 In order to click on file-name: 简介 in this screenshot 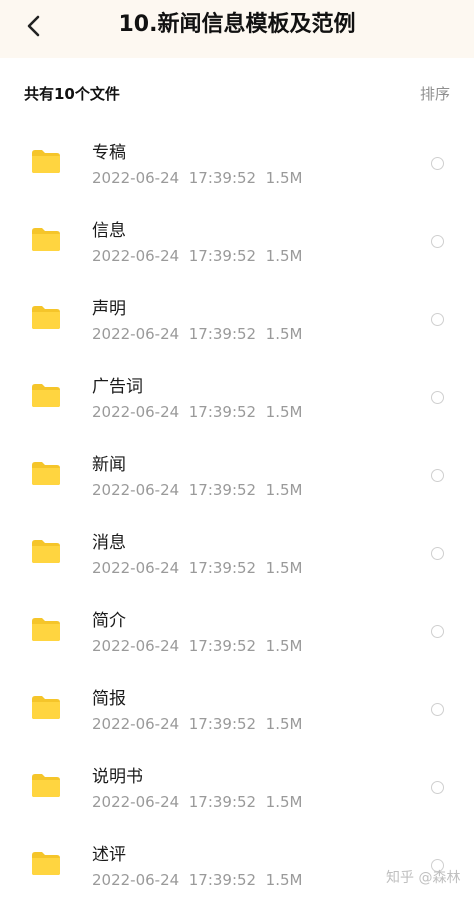, I will do `click(109, 621)`.